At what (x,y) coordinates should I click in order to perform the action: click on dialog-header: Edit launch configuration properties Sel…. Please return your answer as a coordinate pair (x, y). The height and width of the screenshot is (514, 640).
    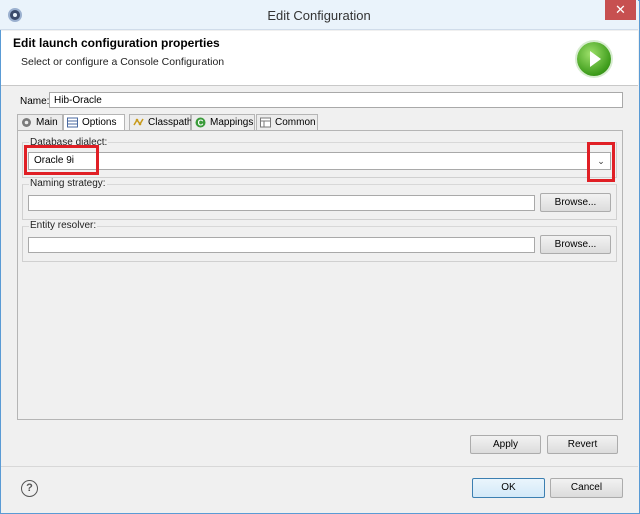
    Looking at the image, I should click on (319, 58).